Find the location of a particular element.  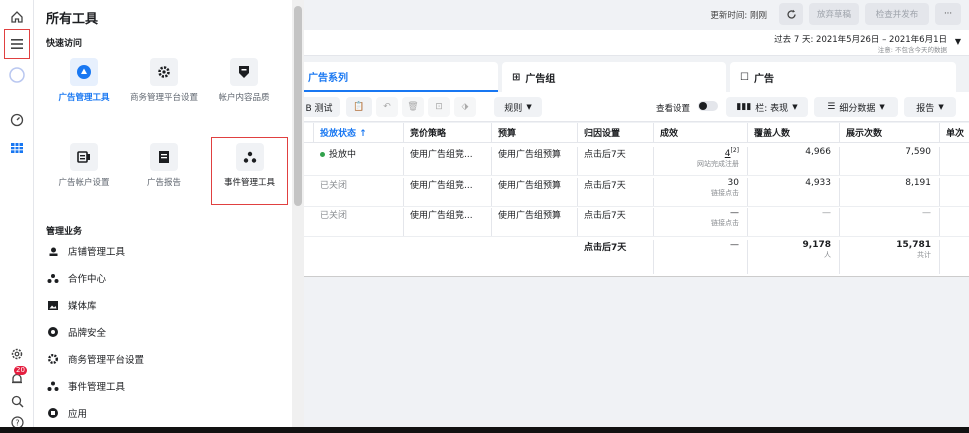

reach-cell: — is located at coordinates (794, 222).